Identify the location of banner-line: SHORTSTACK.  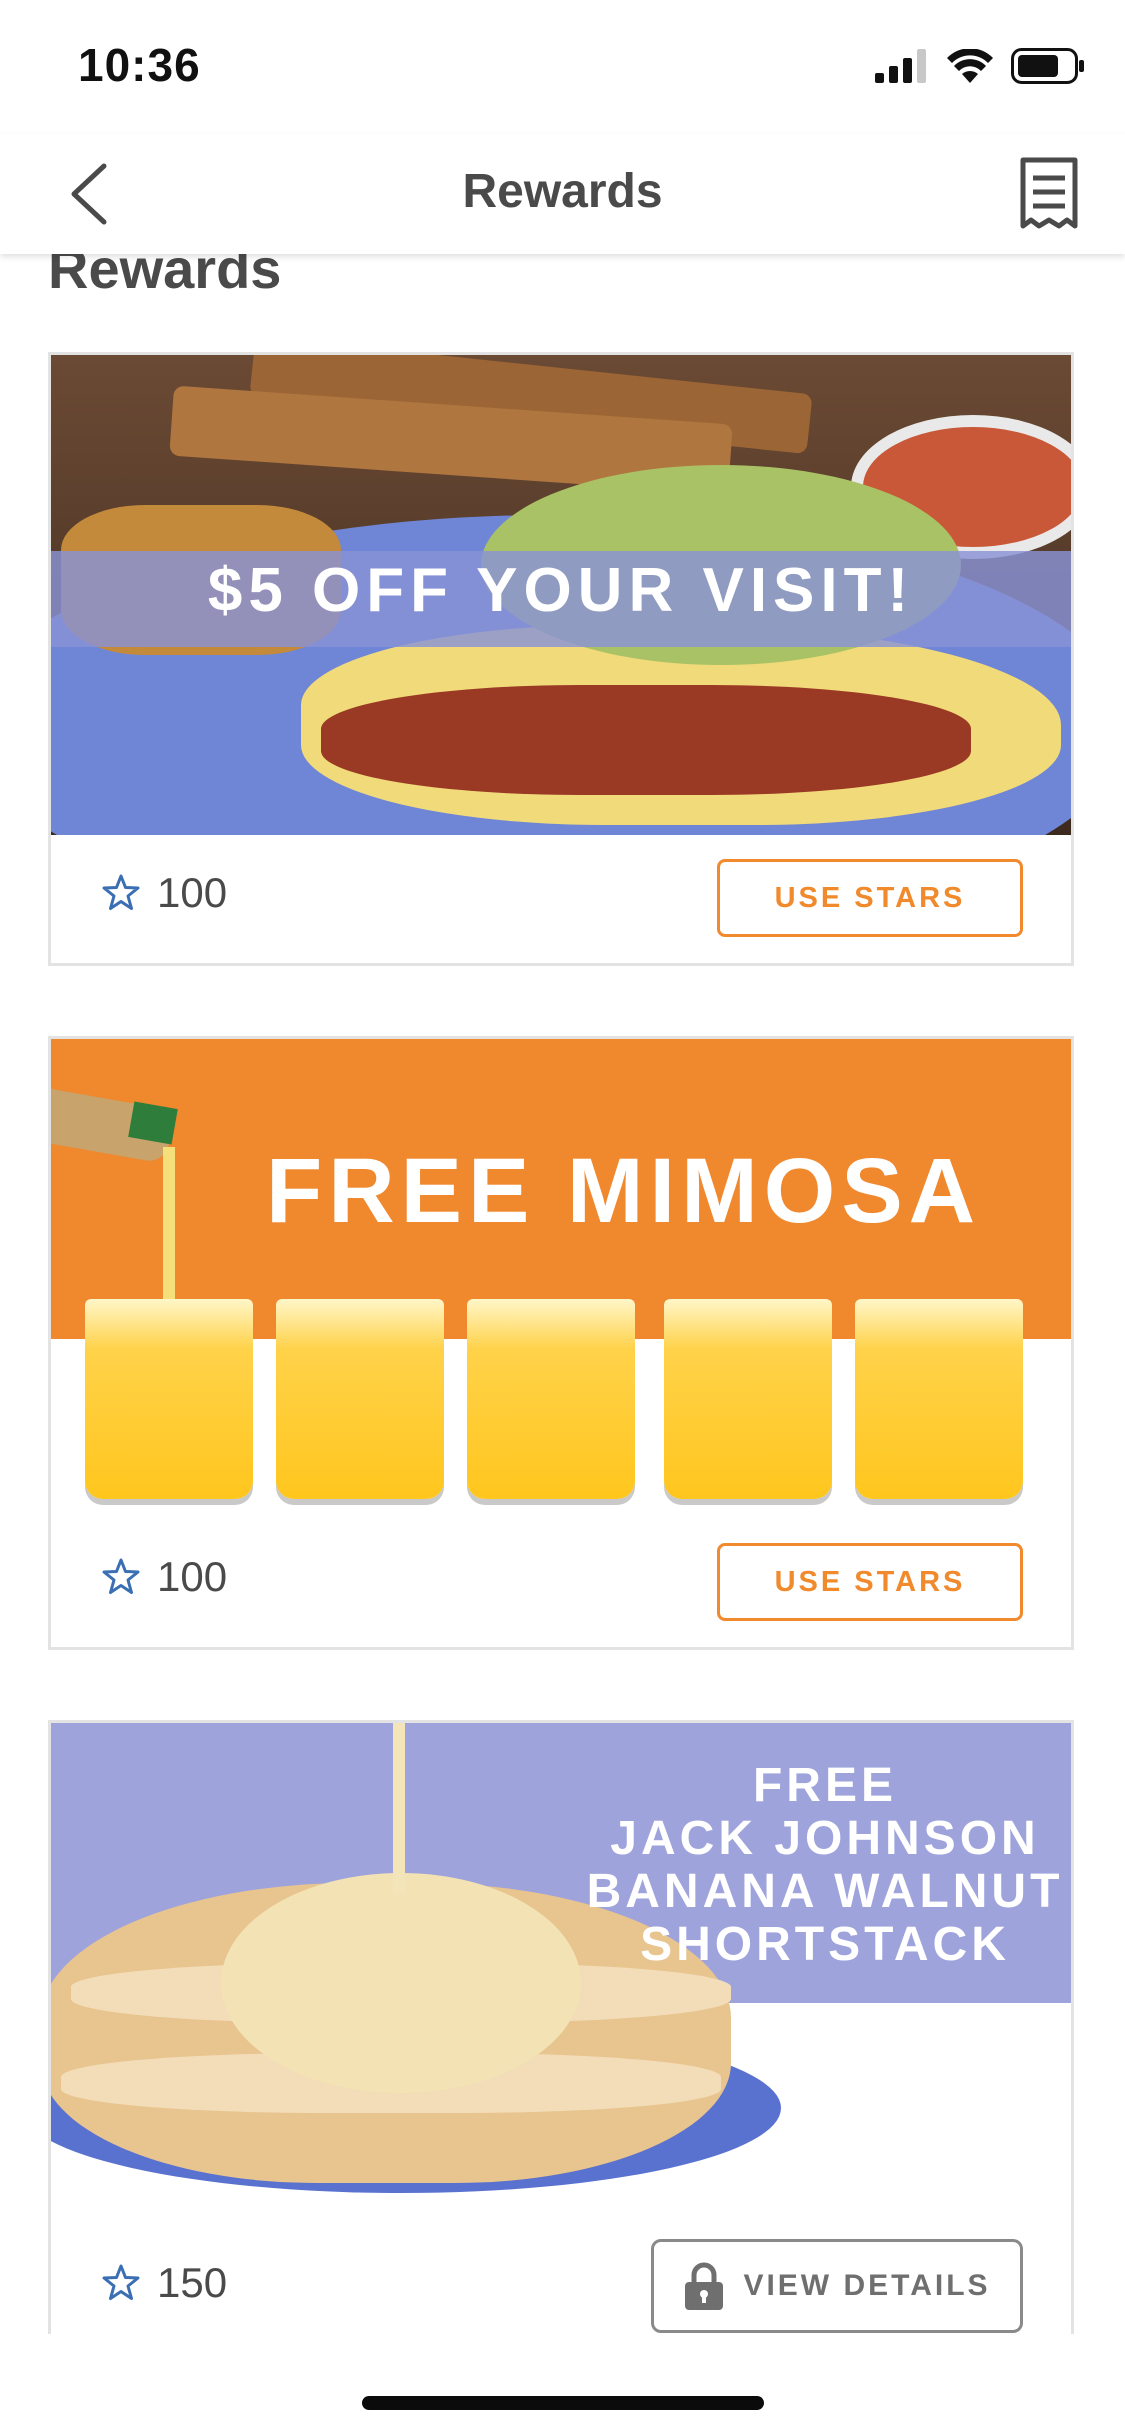
(825, 1944).